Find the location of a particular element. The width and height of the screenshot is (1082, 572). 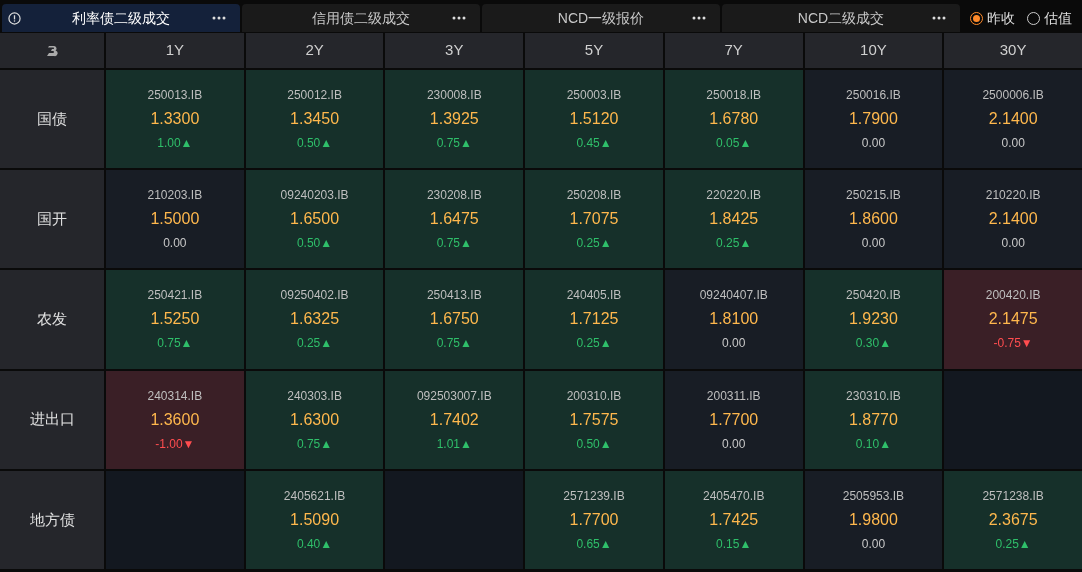

quote-cell: 250208.IB 1.7075 0.25▲ is located at coordinates (594, 219).